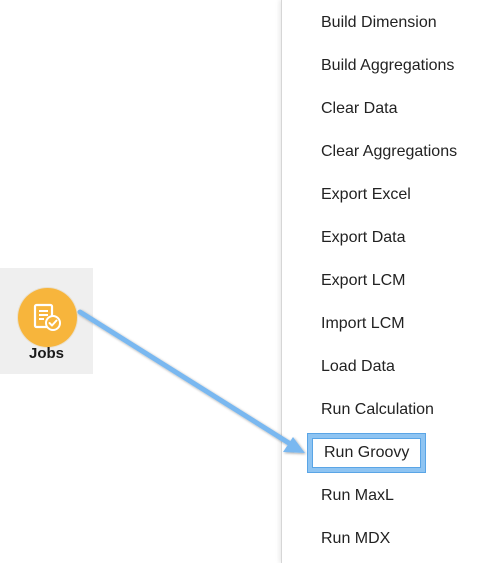  Describe the element at coordinates (355, 539) in the screenshot. I see `menu-item-run-mdx: Run MDX` at that location.